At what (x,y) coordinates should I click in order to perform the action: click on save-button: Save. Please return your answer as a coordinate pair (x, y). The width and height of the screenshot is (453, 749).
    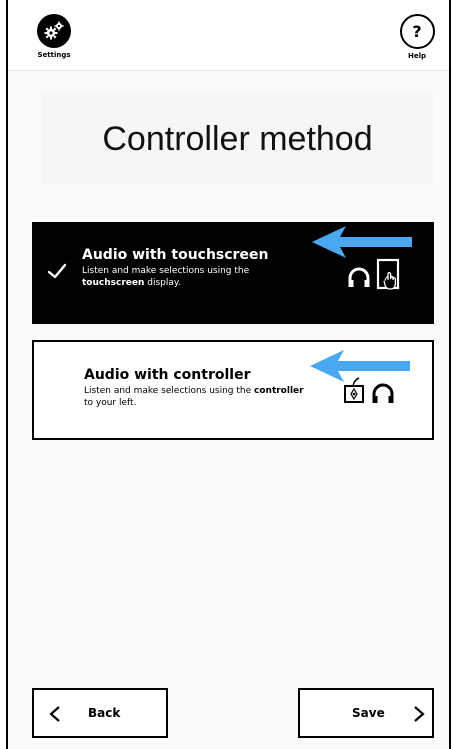
    Looking at the image, I should click on (366, 713).